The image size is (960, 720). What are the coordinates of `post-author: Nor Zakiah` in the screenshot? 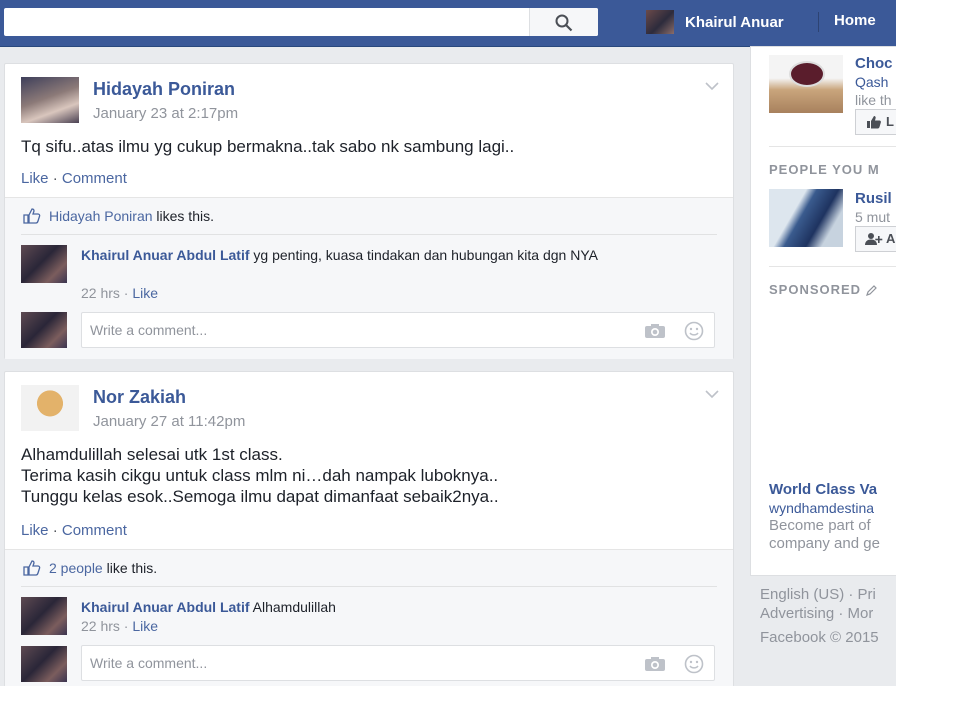 It's located at (139, 397).